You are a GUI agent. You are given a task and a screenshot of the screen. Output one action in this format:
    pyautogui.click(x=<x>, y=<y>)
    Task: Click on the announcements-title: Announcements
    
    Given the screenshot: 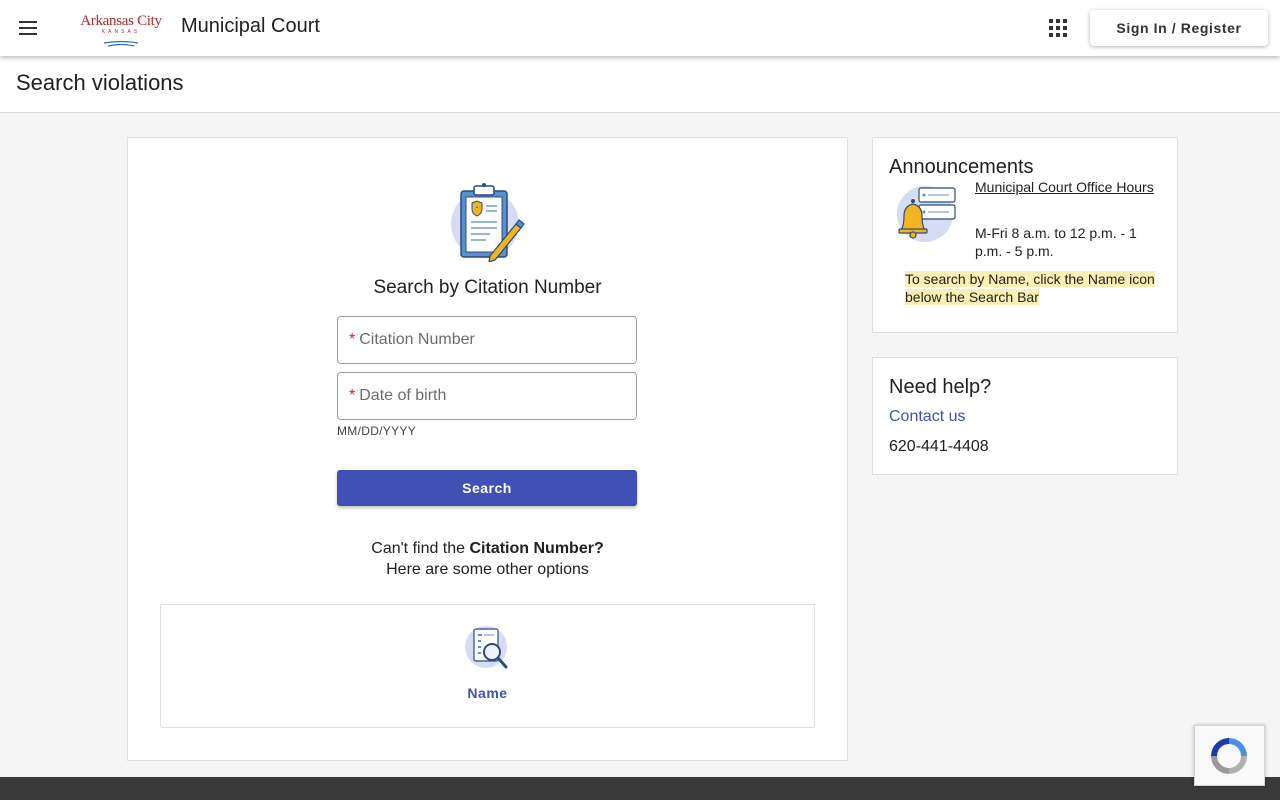 What is the action you would take?
    pyautogui.click(x=961, y=167)
    